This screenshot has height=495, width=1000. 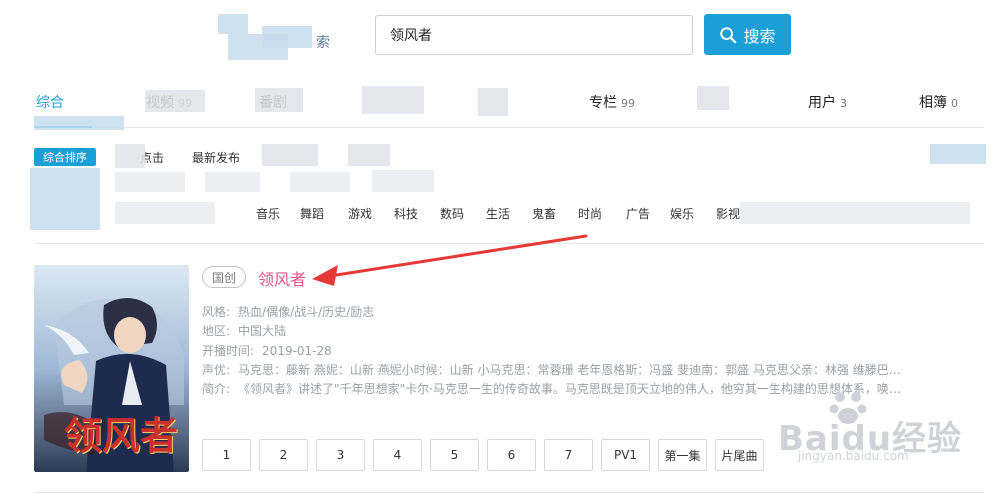 What do you see at coordinates (568, 455) in the screenshot?
I see `episode-button: 7` at bounding box center [568, 455].